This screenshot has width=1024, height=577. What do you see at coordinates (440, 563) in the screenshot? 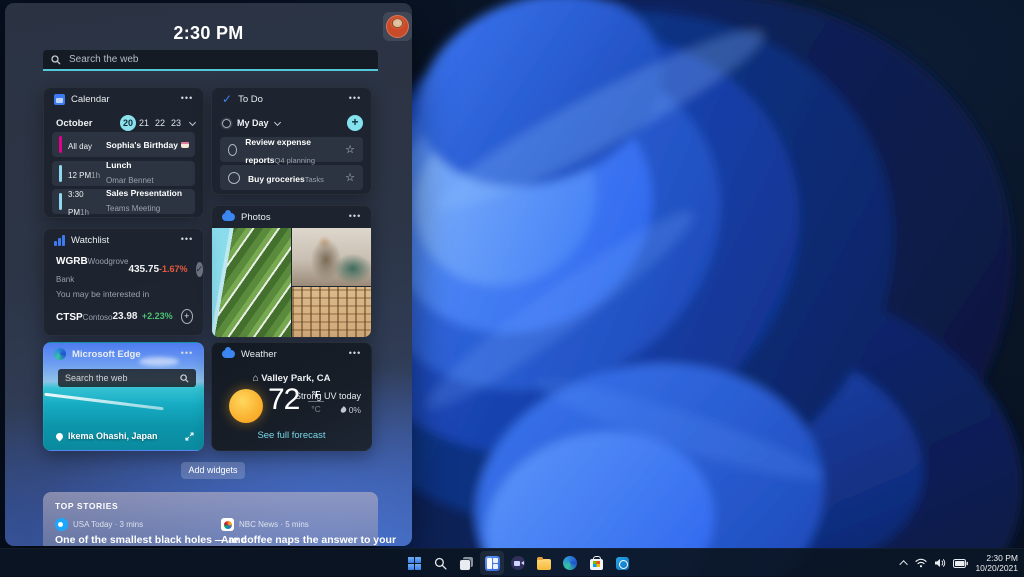
I see `taskbar-search-button` at bounding box center [440, 563].